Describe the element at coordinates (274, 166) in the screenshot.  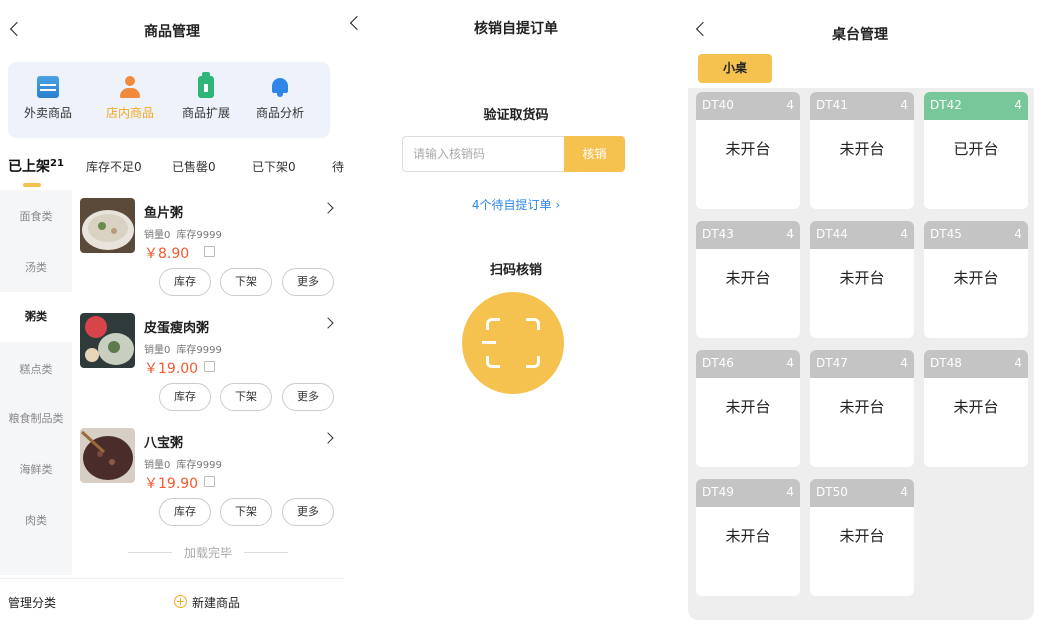
I see `tab-off-shelf: 已下架0` at that location.